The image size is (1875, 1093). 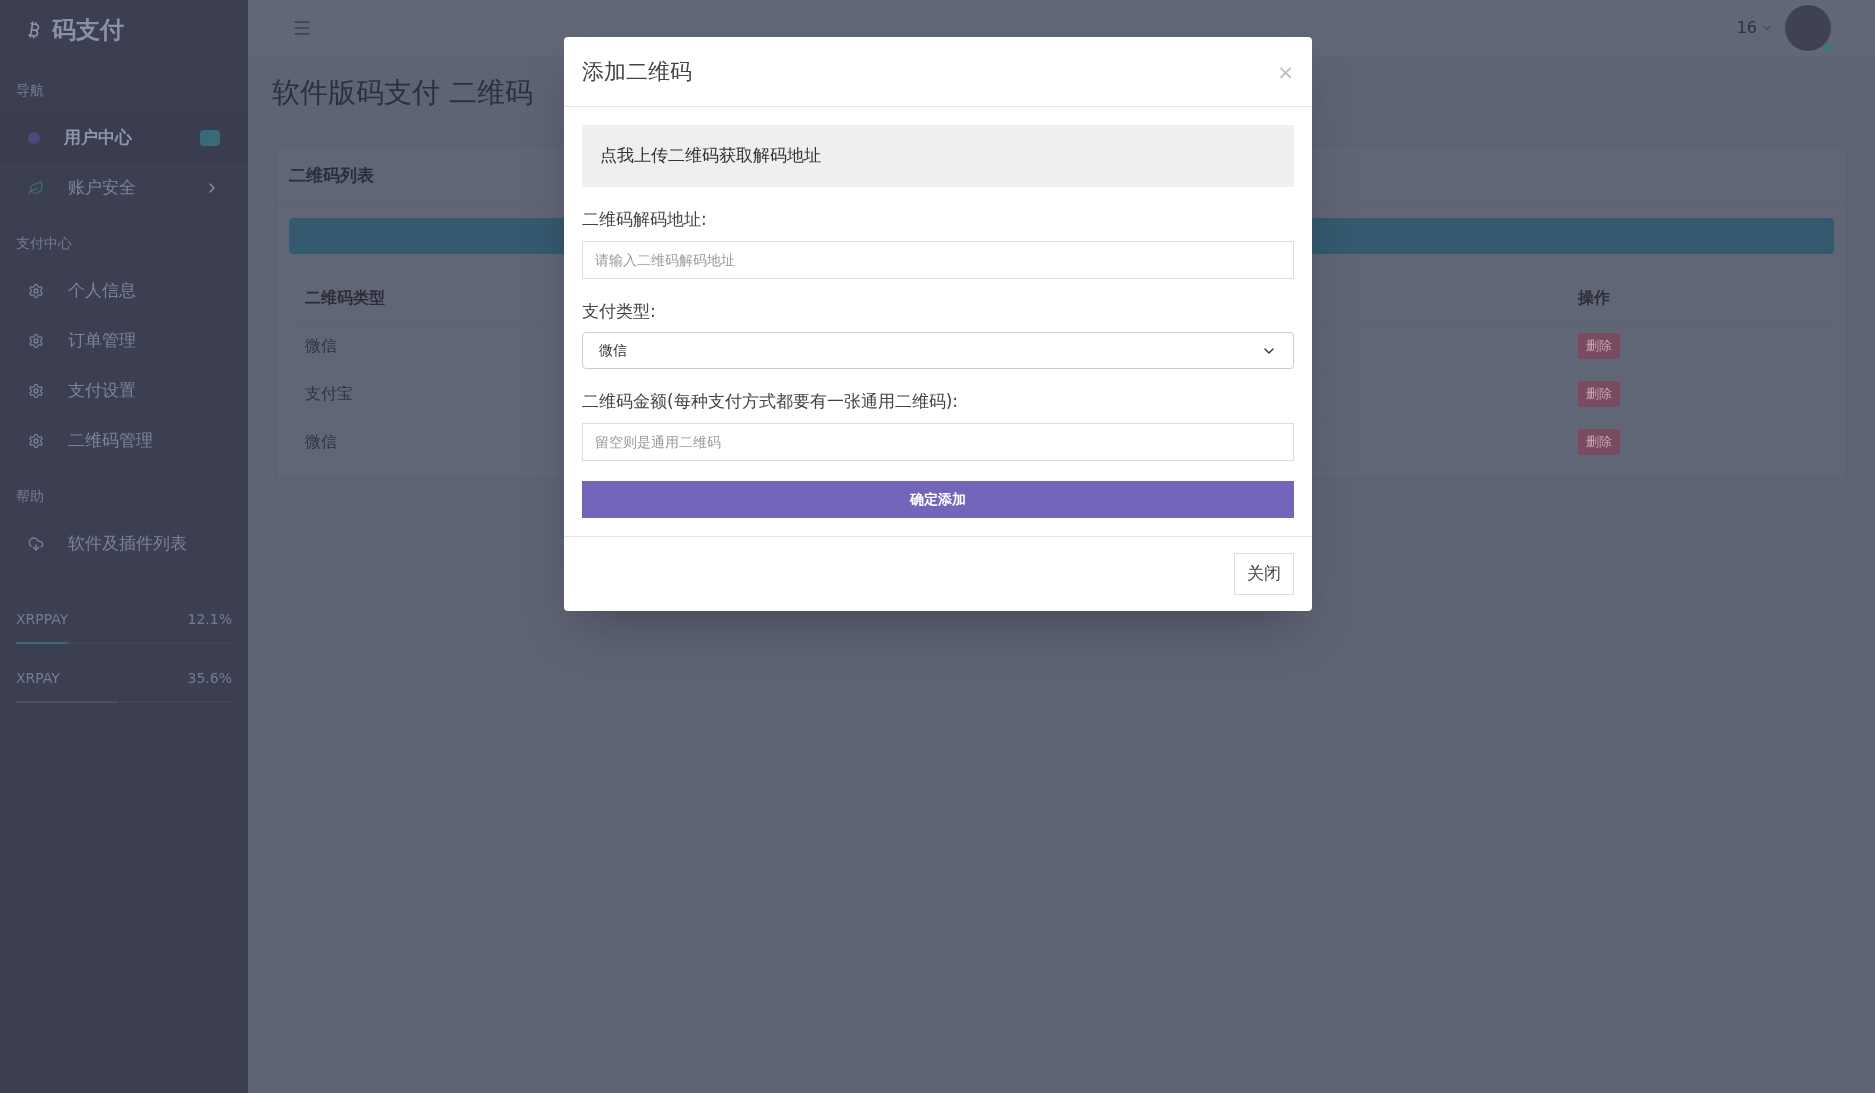 What do you see at coordinates (1264, 573) in the screenshot?
I see `close-dialog-button: 关闭` at bounding box center [1264, 573].